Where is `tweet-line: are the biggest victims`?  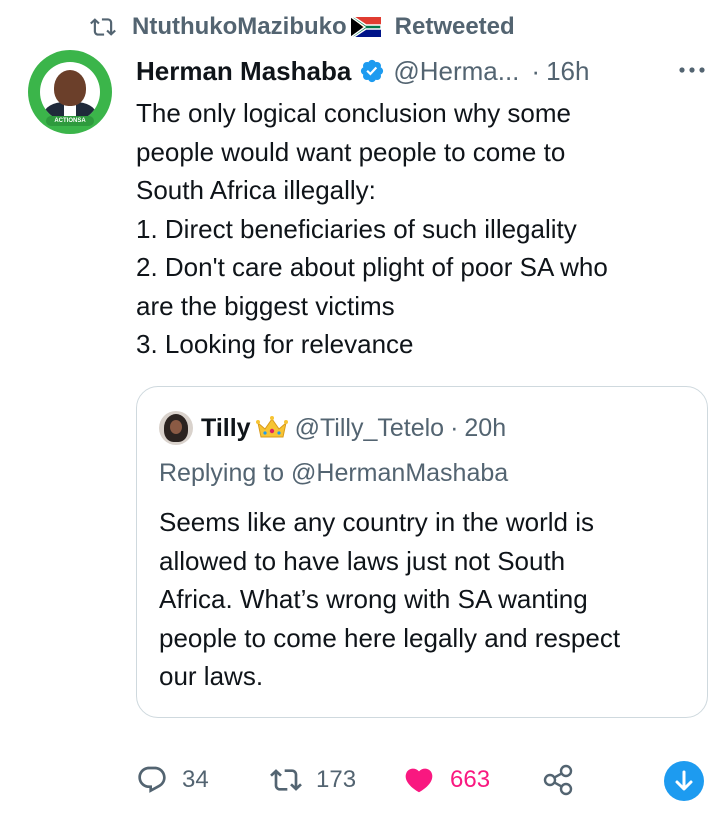 tweet-line: are the biggest victims is located at coordinates (265, 305).